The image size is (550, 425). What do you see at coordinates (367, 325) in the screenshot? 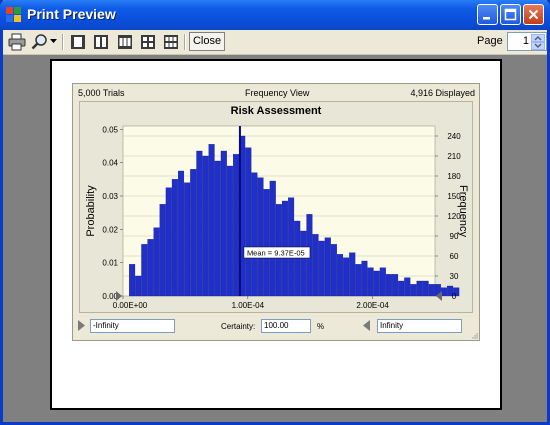
I see `right-grabber-icon` at bounding box center [367, 325].